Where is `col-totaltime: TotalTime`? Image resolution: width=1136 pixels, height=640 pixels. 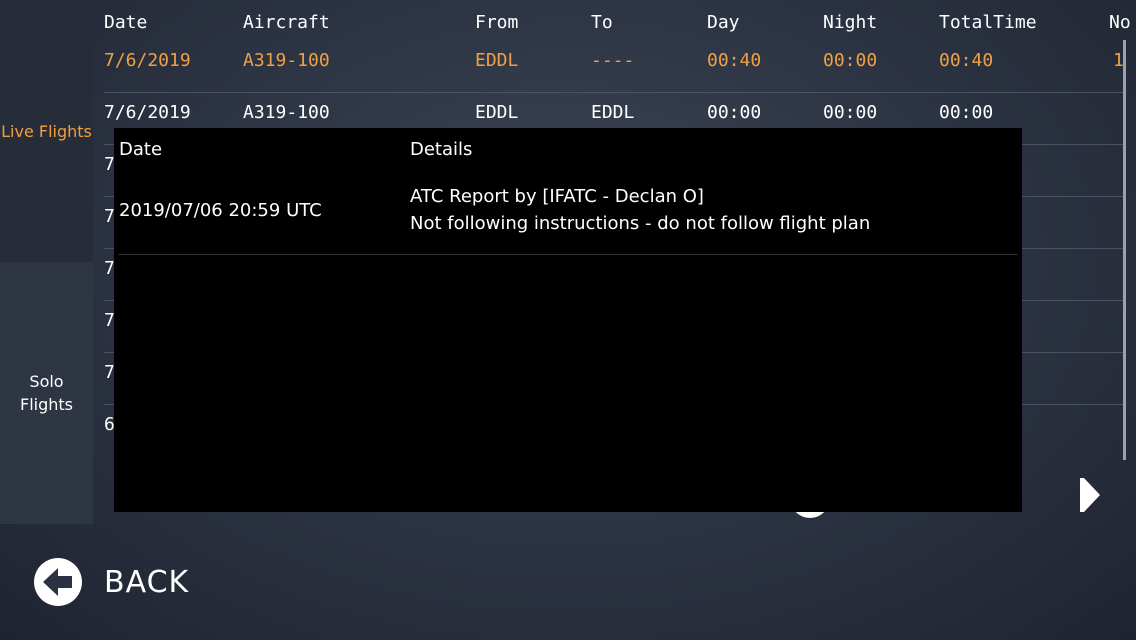
col-totaltime: TotalTime is located at coordinates (988, 22).